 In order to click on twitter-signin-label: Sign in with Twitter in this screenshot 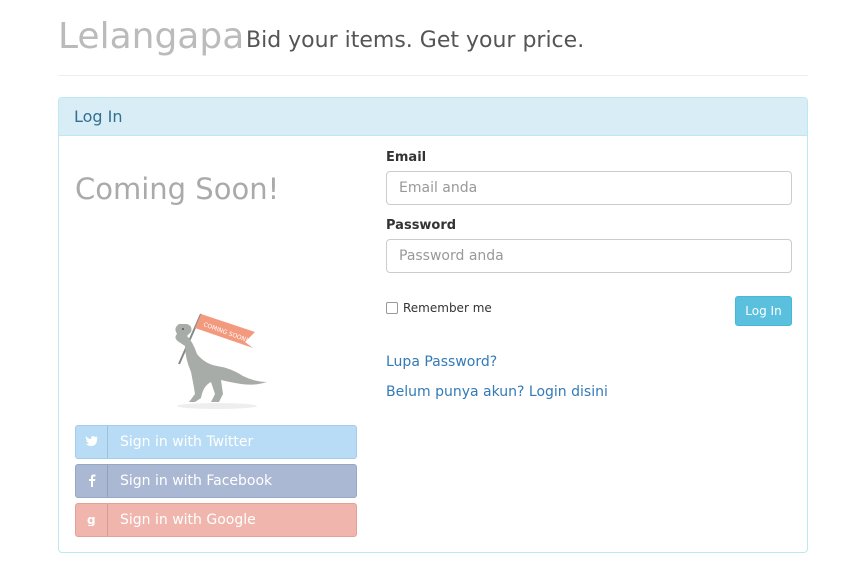, I will do `click(187, 442)`.